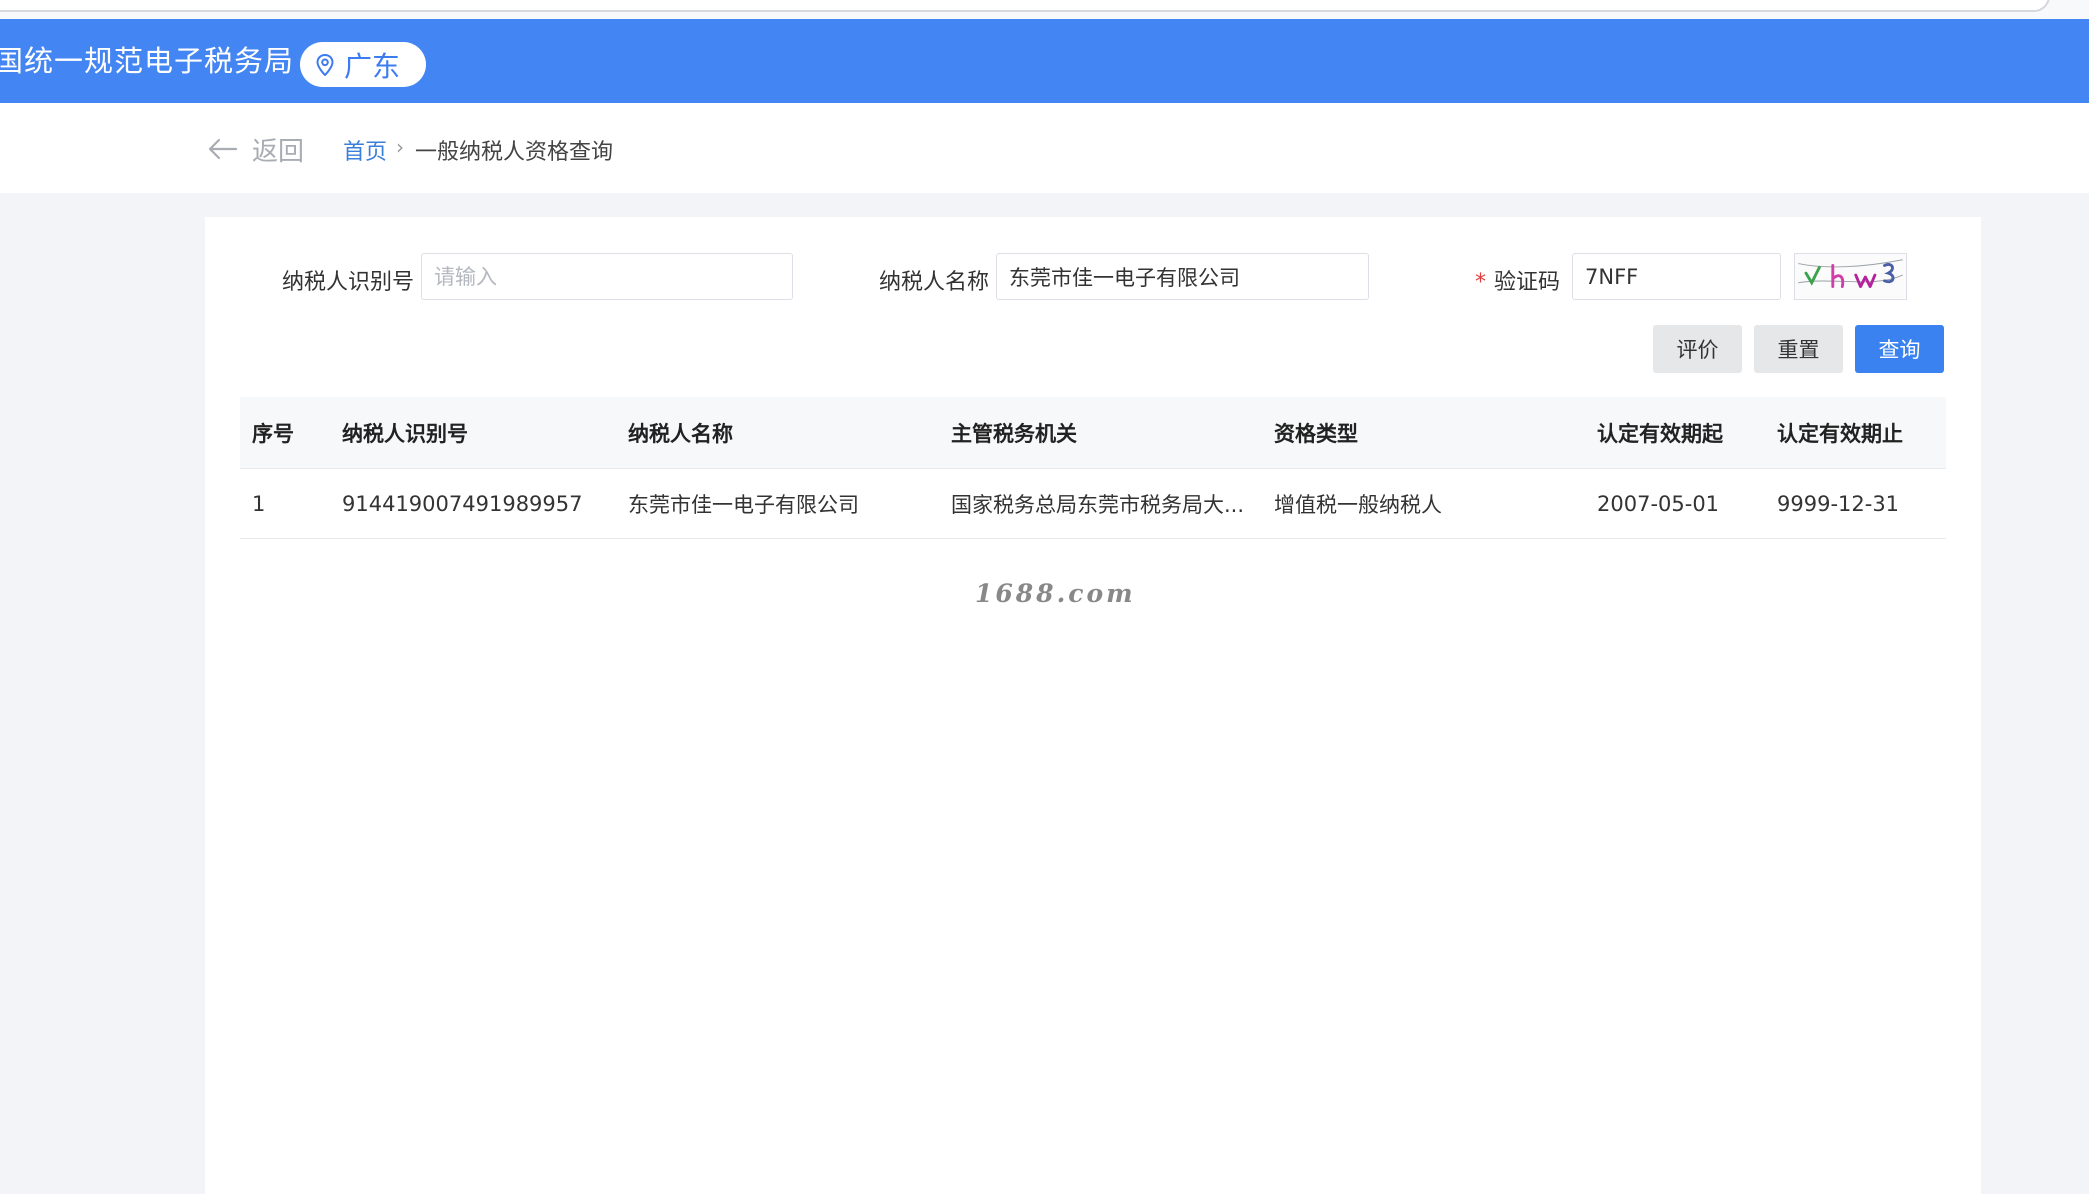 The image size is (2089, 1194). What do you see at coordinates (1840, 433) in the screenshot?
I see `column-header: 认定有效期止` at bounding box center [1840, 433].